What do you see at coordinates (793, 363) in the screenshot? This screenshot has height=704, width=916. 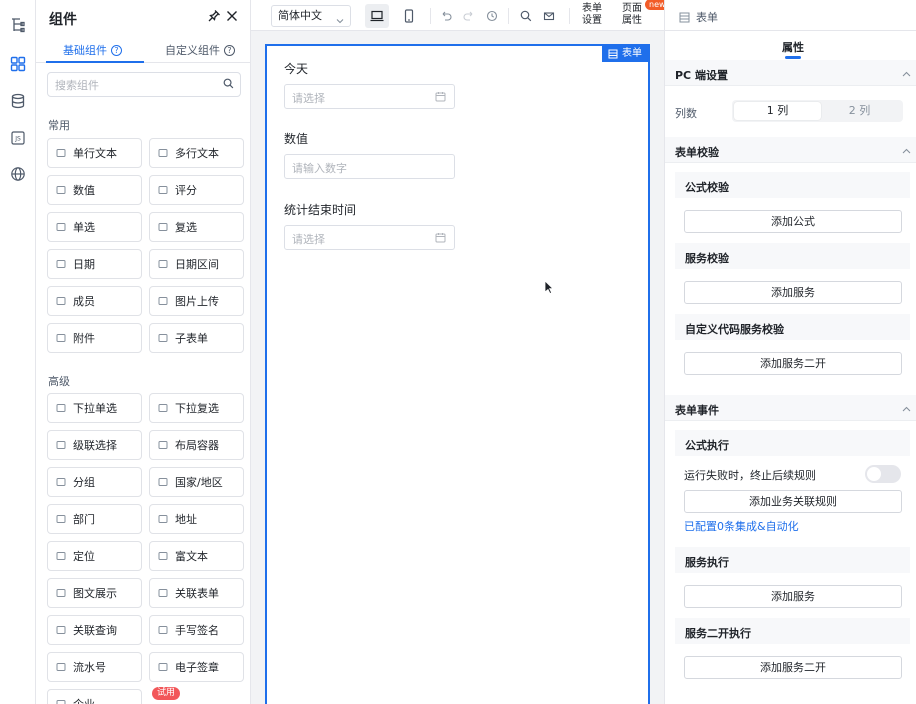 I see `add-service-dev-button: 添加服务二开` at bounding box center [793, 363].